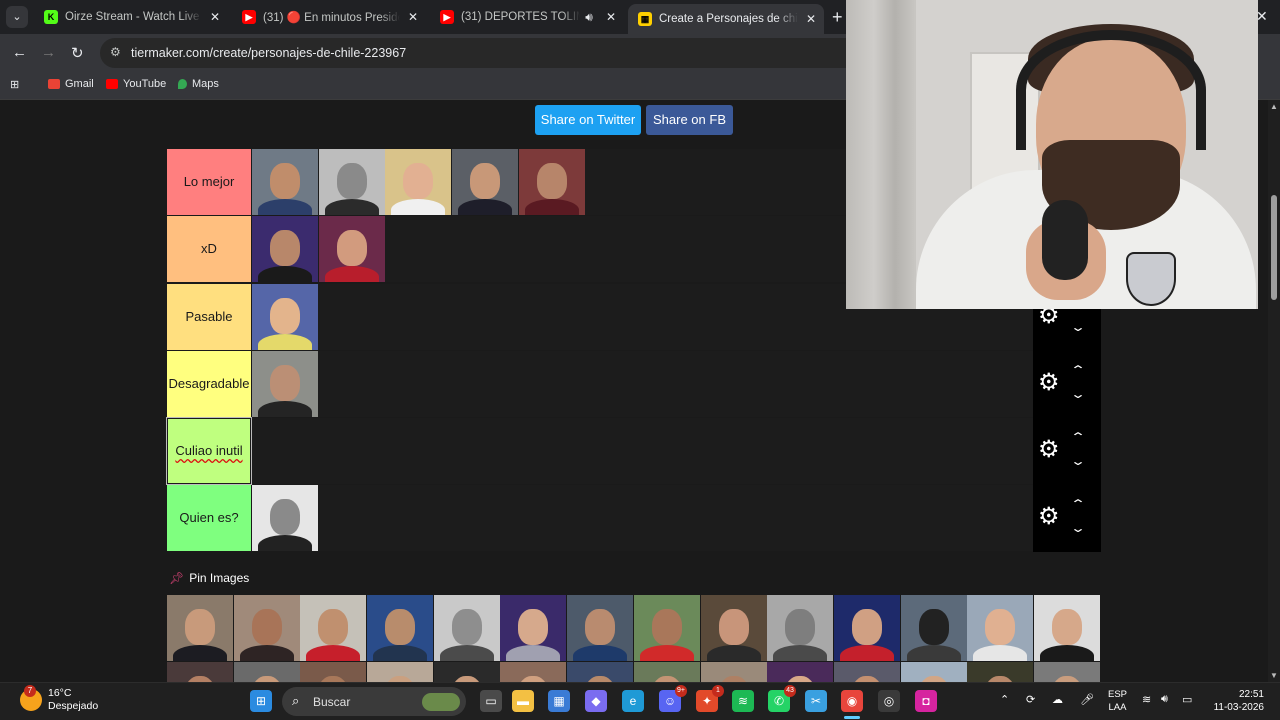 The width and height of the screenshot is (1280, 720). Describe the element at coordinates (837, 17) in the screenshot. I see `new-tab-button: +` at that location.